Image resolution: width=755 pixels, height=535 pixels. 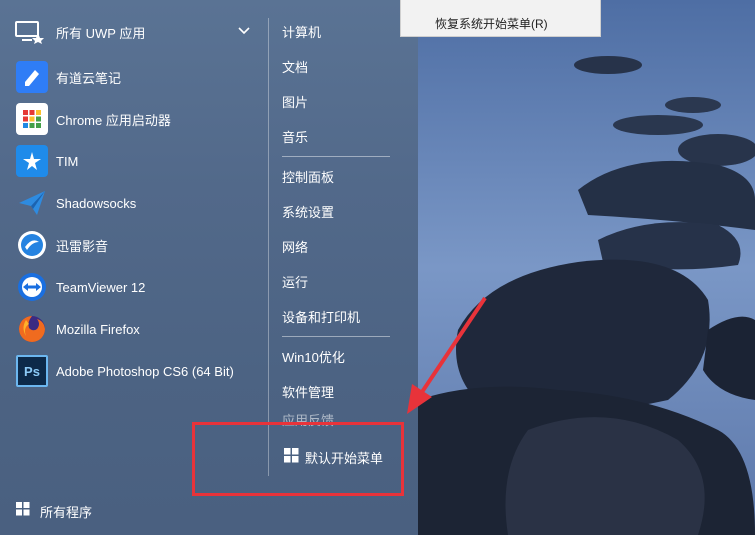 I want to click on context-menu: 恢复系统开始菜单(R), so click(x=500, y=18).